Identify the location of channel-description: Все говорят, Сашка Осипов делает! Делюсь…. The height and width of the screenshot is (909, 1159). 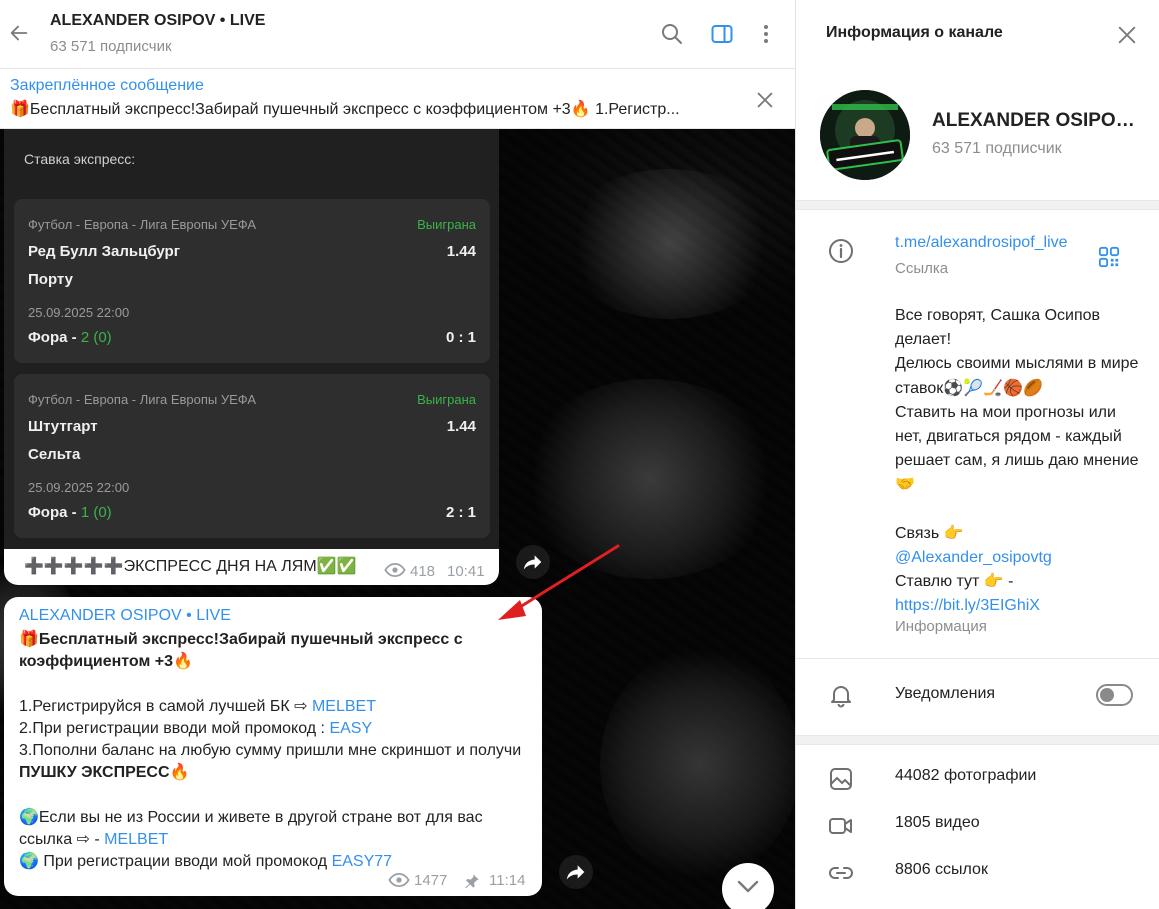
(1020, 461).